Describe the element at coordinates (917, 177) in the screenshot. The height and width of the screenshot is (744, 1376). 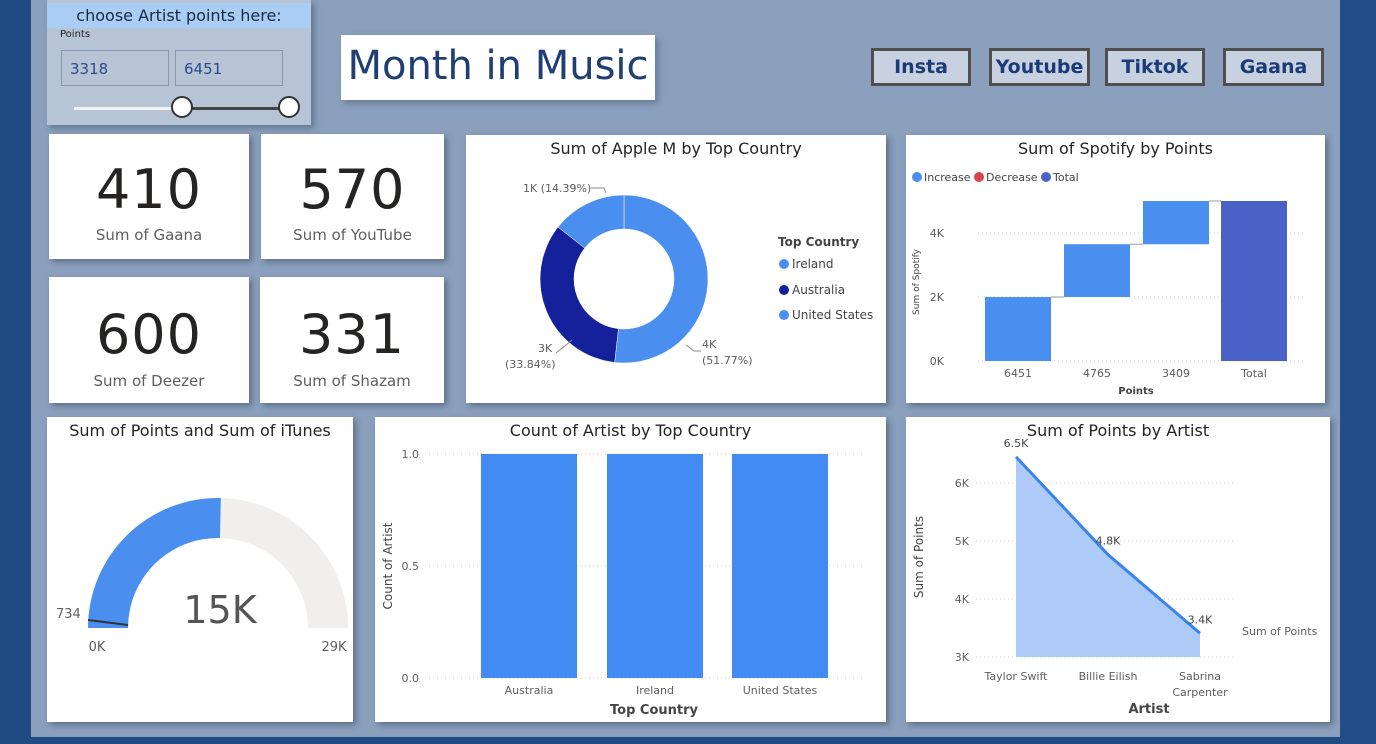
I see `legend-marker-increase` at that location.